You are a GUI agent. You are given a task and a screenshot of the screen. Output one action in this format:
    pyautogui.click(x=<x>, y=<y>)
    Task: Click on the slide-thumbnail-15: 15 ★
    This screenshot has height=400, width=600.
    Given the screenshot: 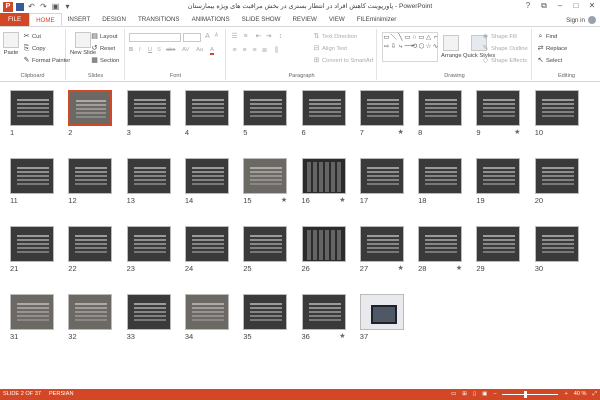 What is the action you would take?
    pyautogui.click(x=265, y=181)
    